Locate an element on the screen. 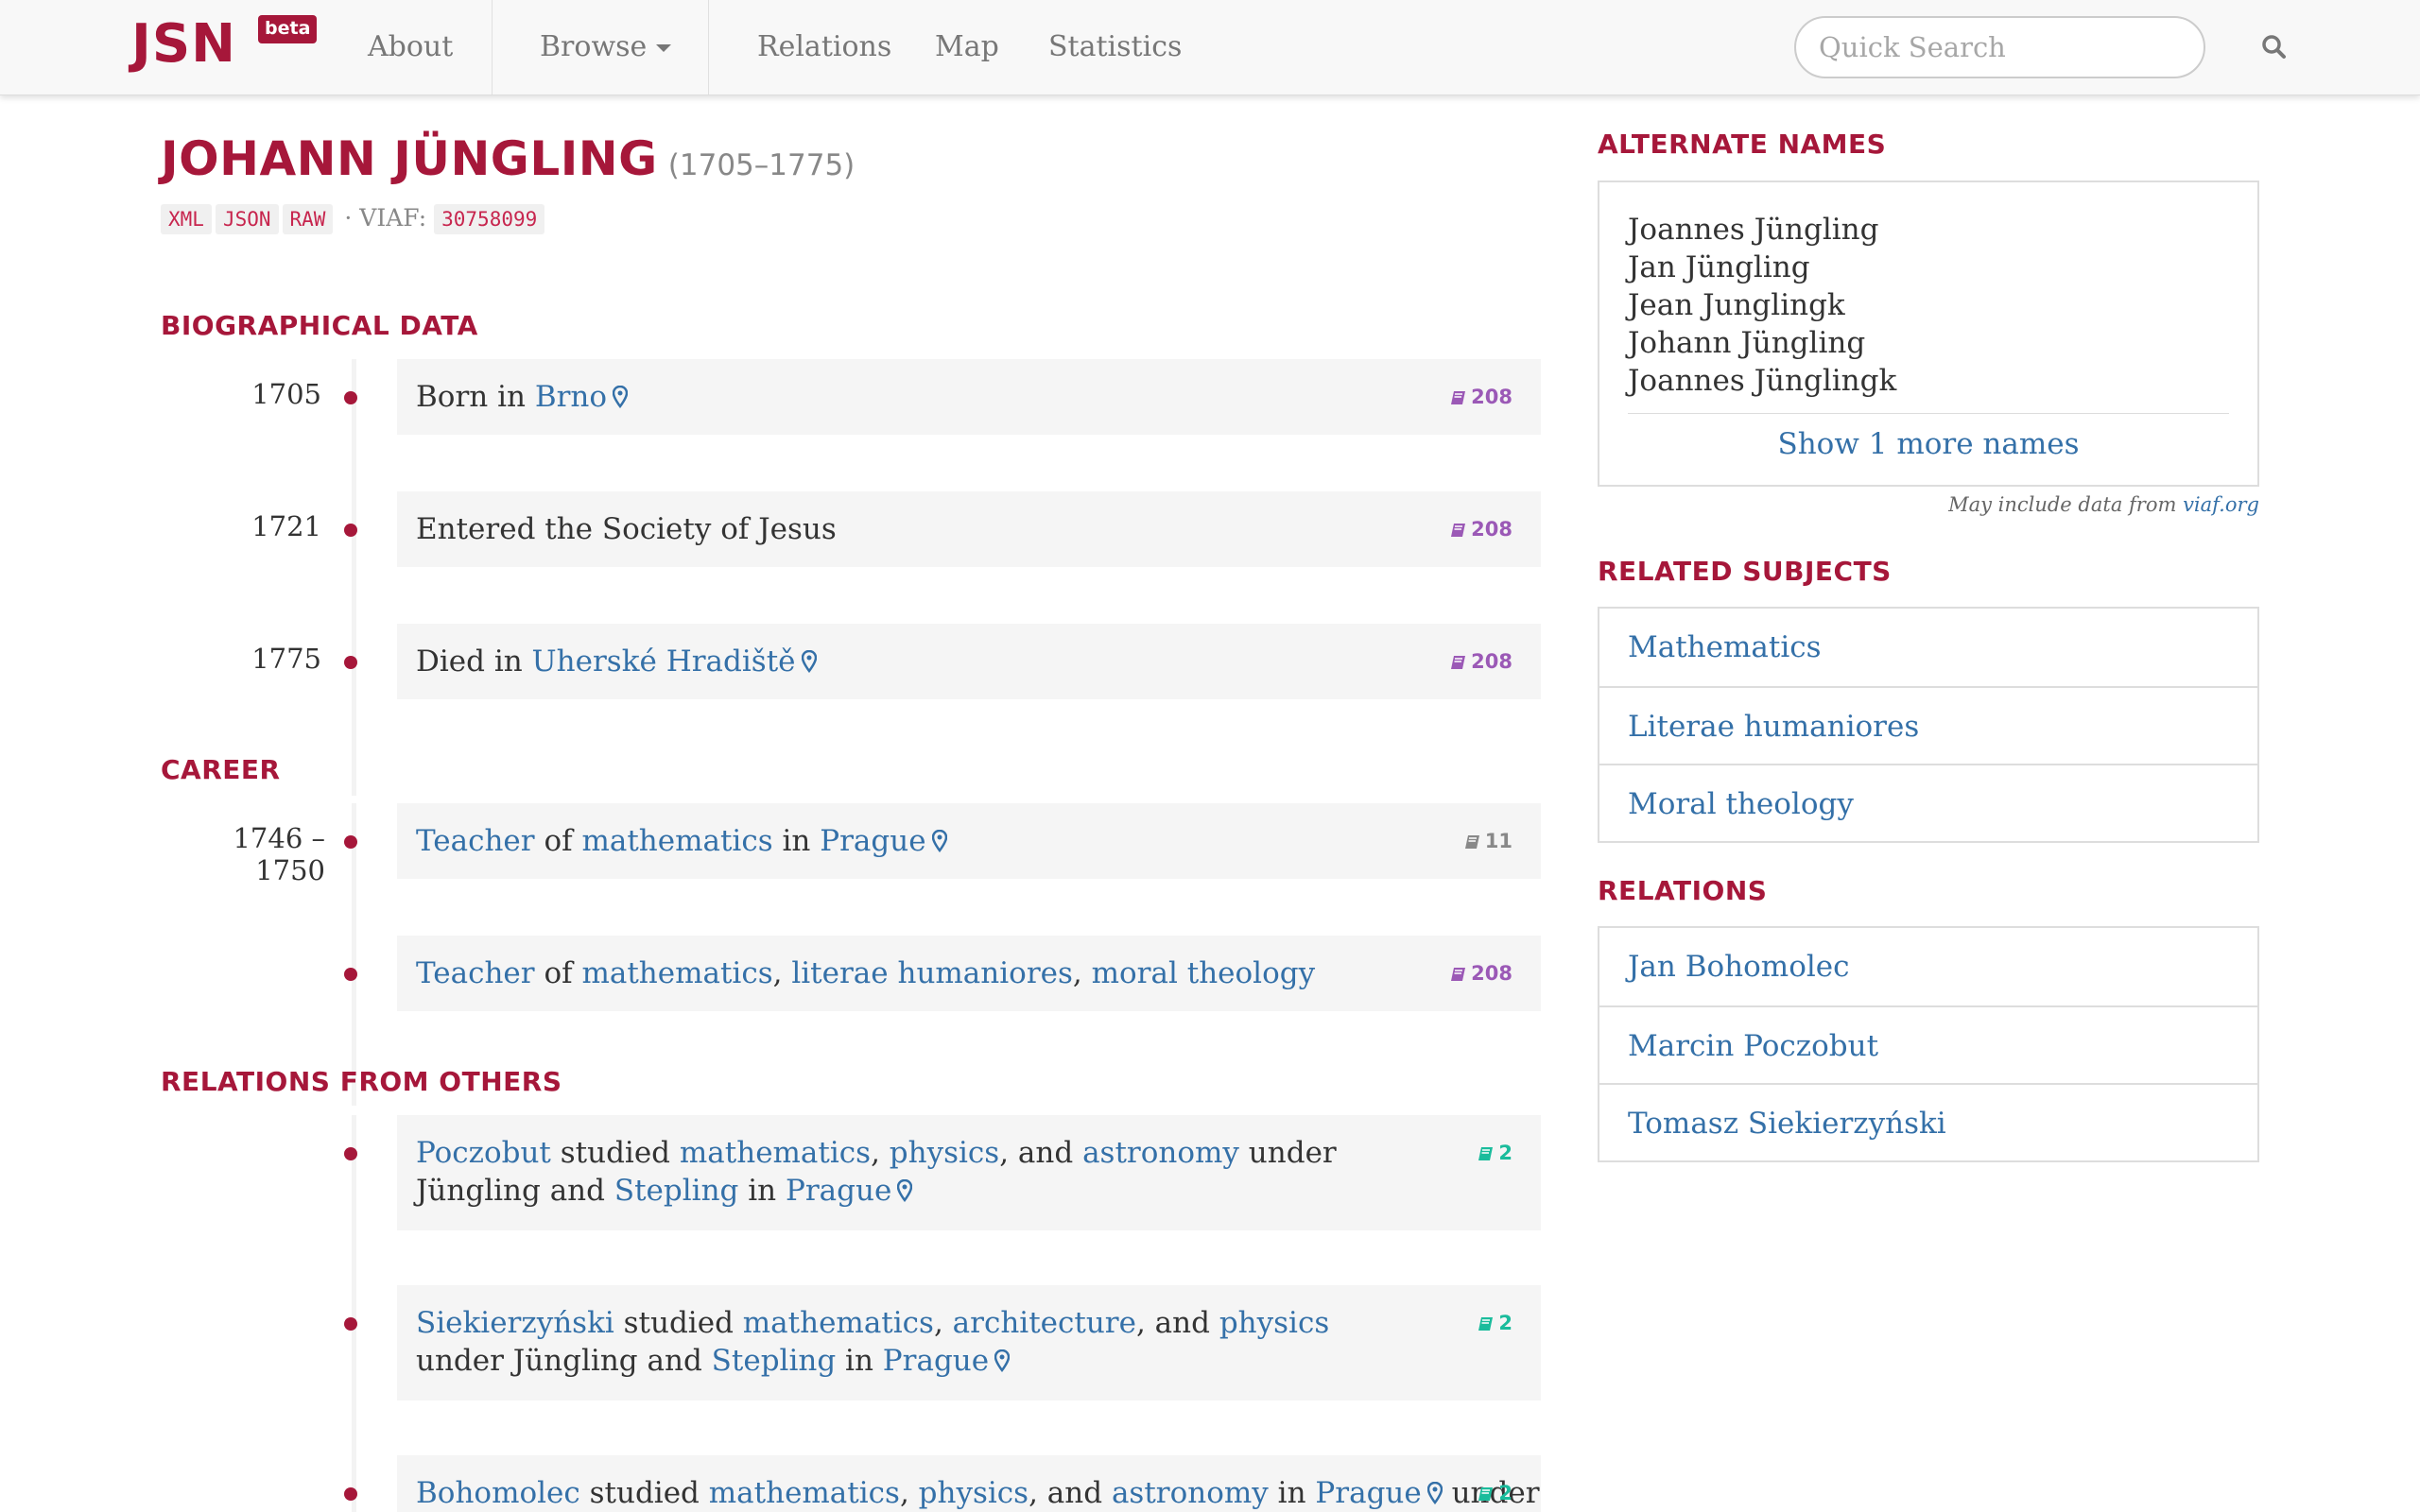 This screenshot has height=1512, width=2420. event-text: studied is located at coordinates (644, 1493).